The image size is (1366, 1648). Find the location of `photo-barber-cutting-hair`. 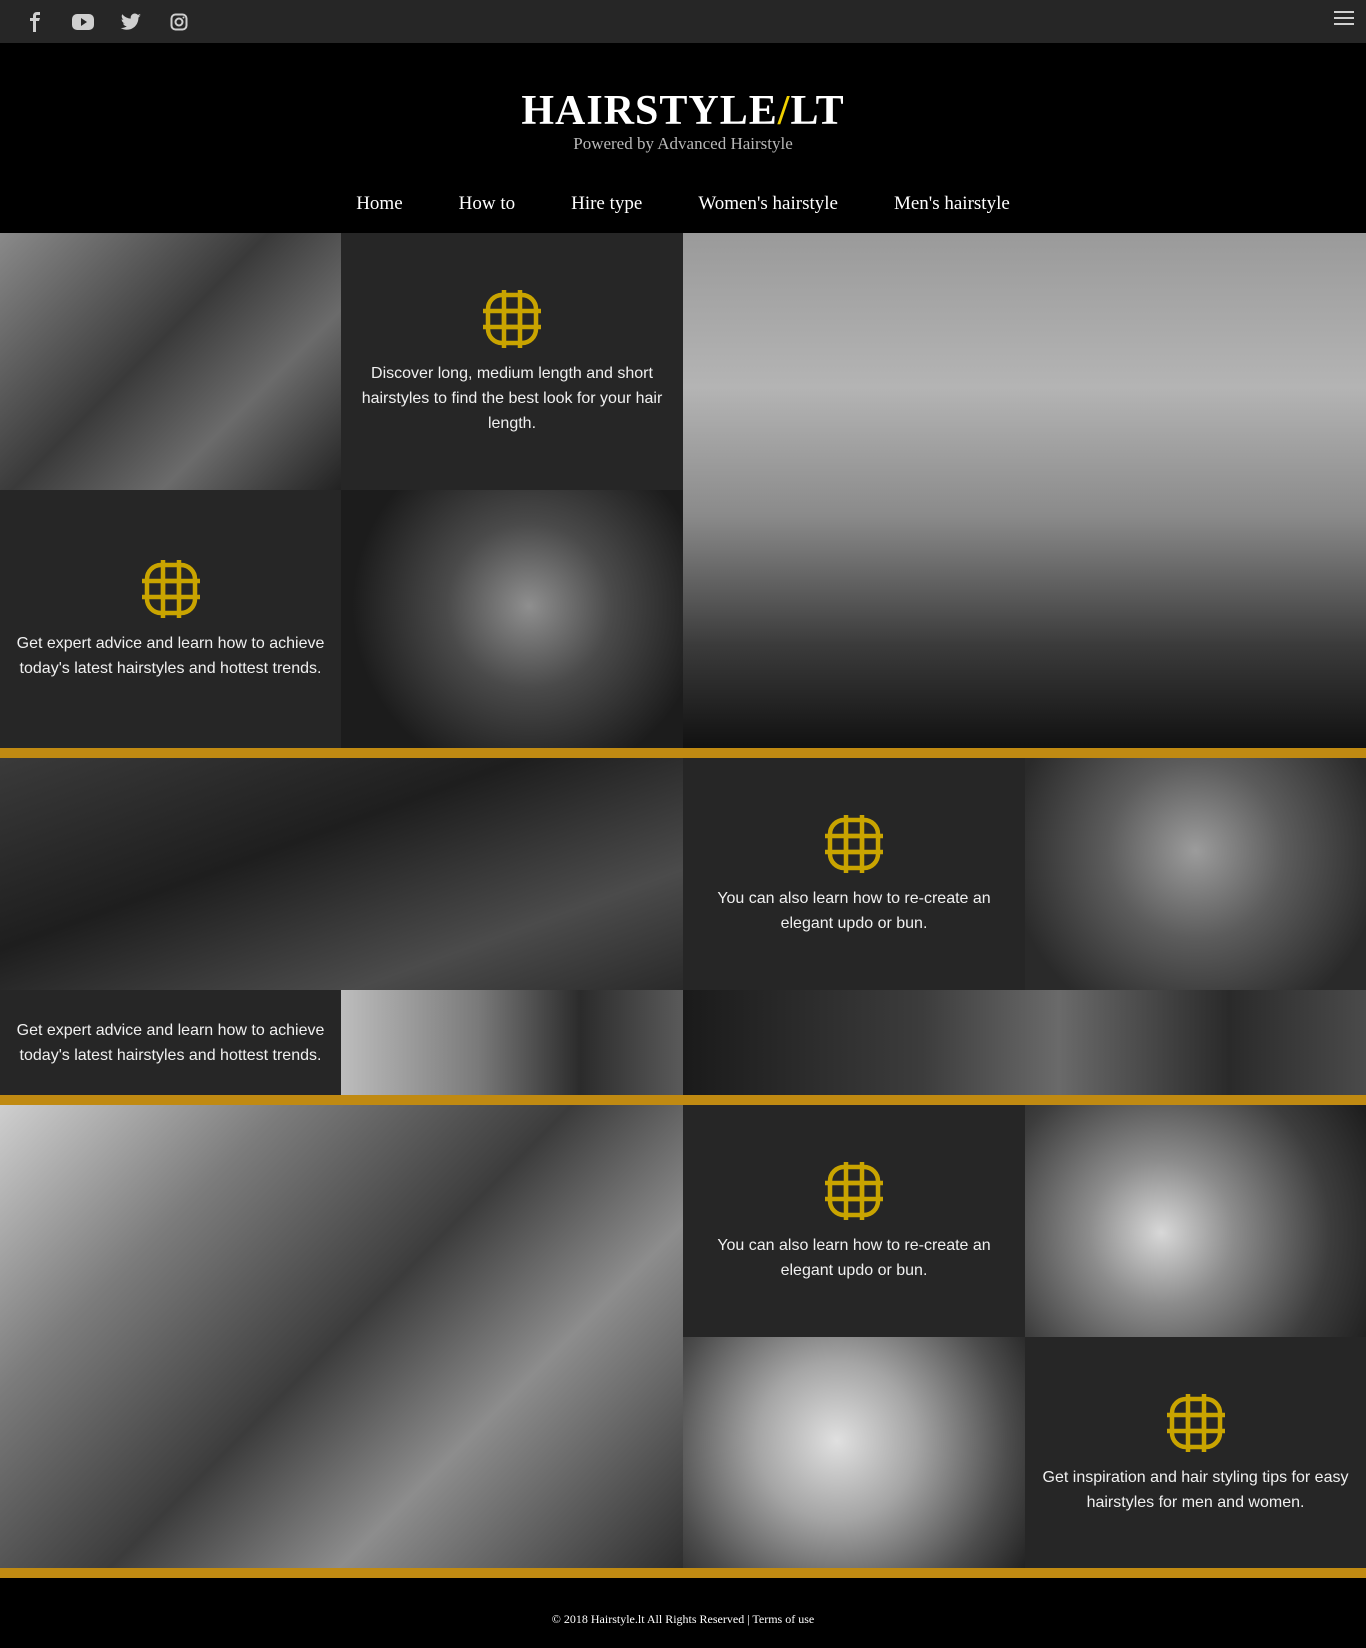

photo-barber-cutting-hair is located at coordinates (170, 361).